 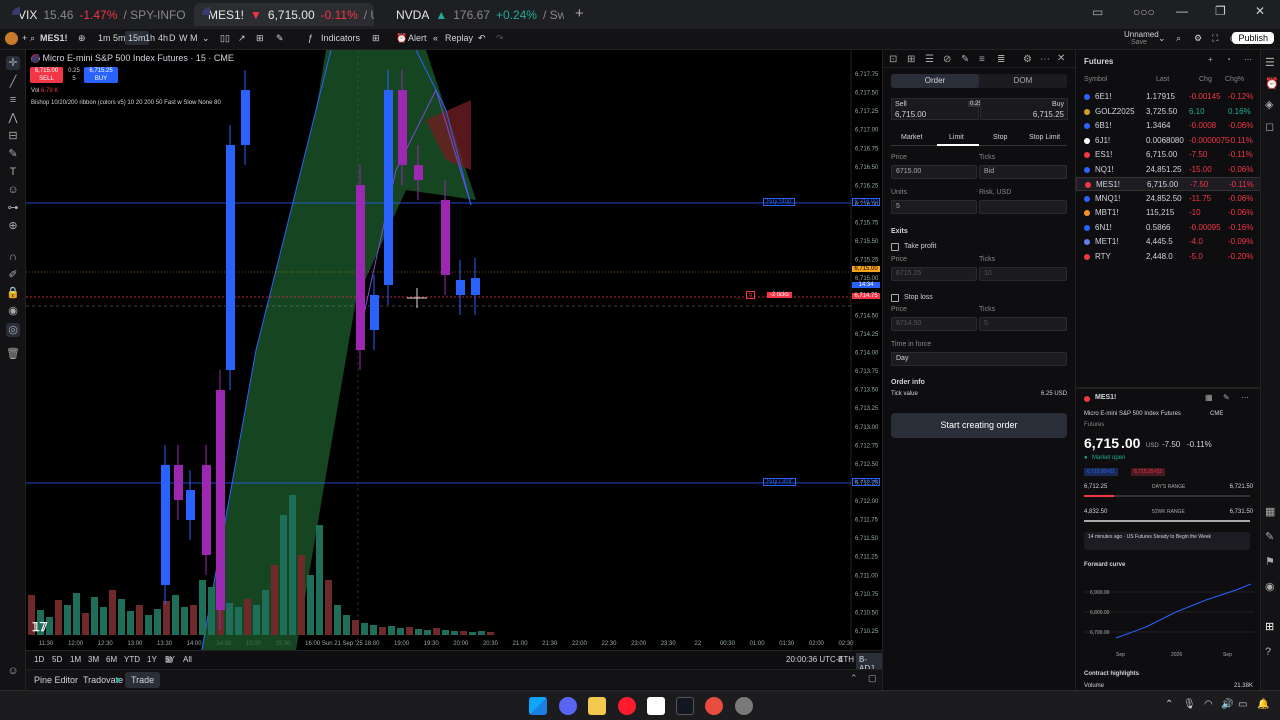 I want to click on sell-quick-button: 6,715.00 SELL, so click(x=46, y=75).